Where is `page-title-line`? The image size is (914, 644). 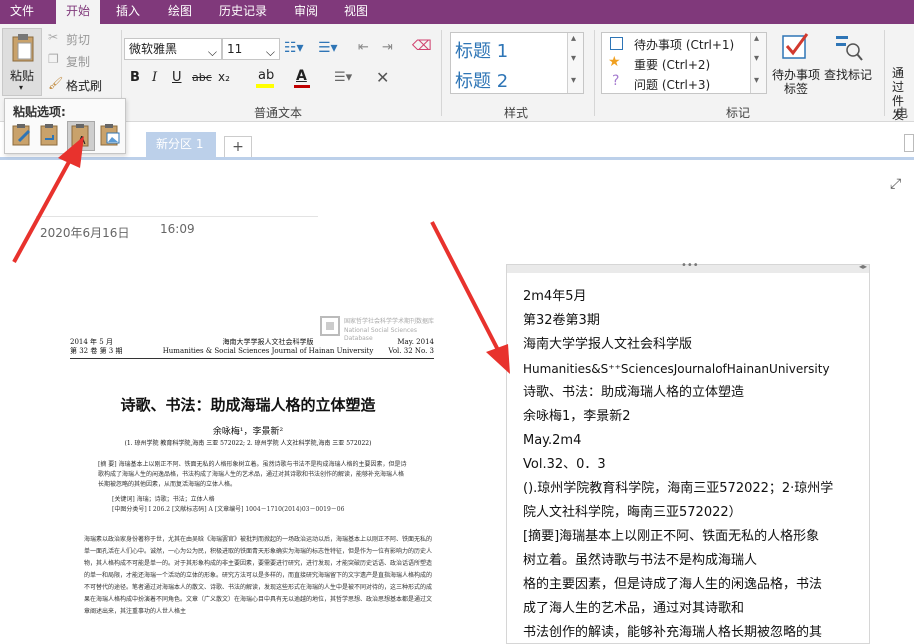
page-title-line is located at coordinates (177, 216).